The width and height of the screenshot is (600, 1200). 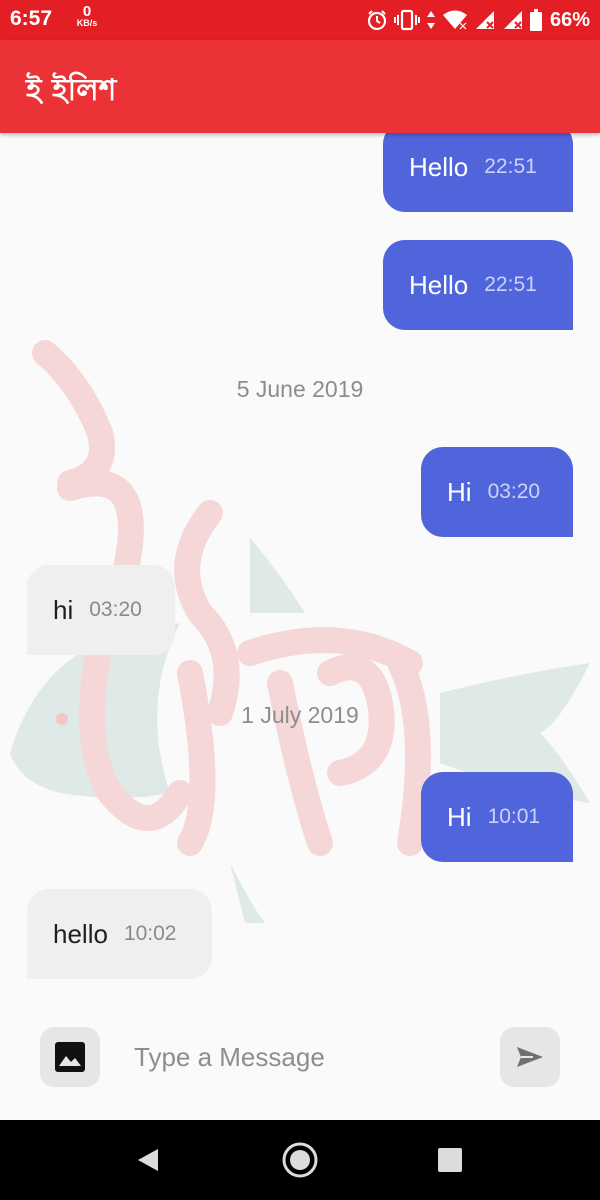 I want to click on message-time: 10:01, so click(x=514, y=816).